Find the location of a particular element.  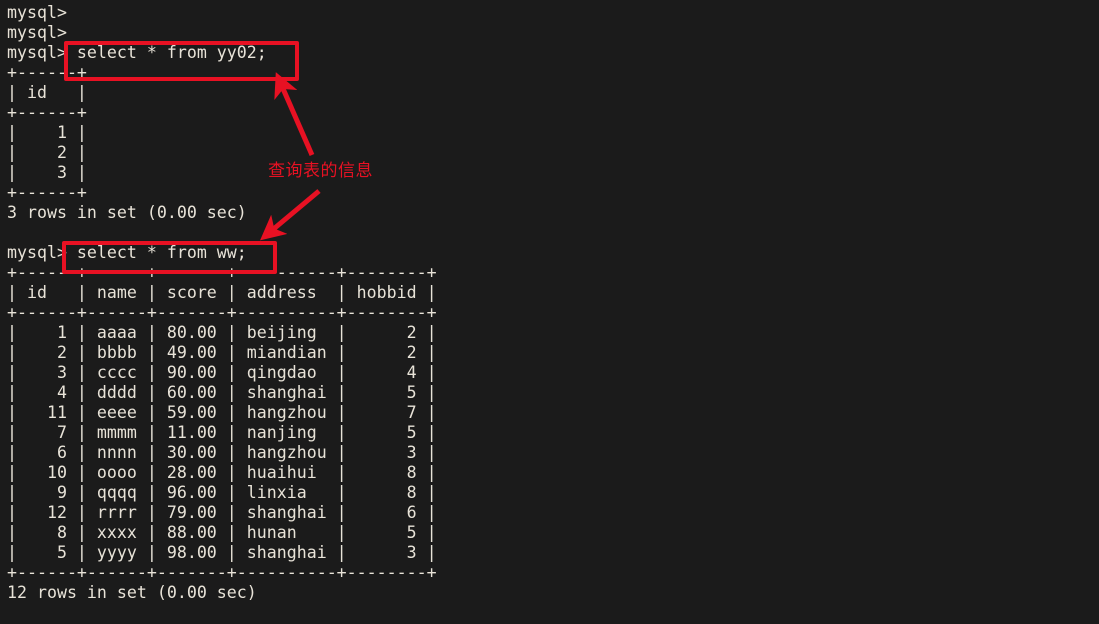

terminal-line: | 4 | dddd | 60.00 | shanghai | 5 | is located at coordinates (222, 392).